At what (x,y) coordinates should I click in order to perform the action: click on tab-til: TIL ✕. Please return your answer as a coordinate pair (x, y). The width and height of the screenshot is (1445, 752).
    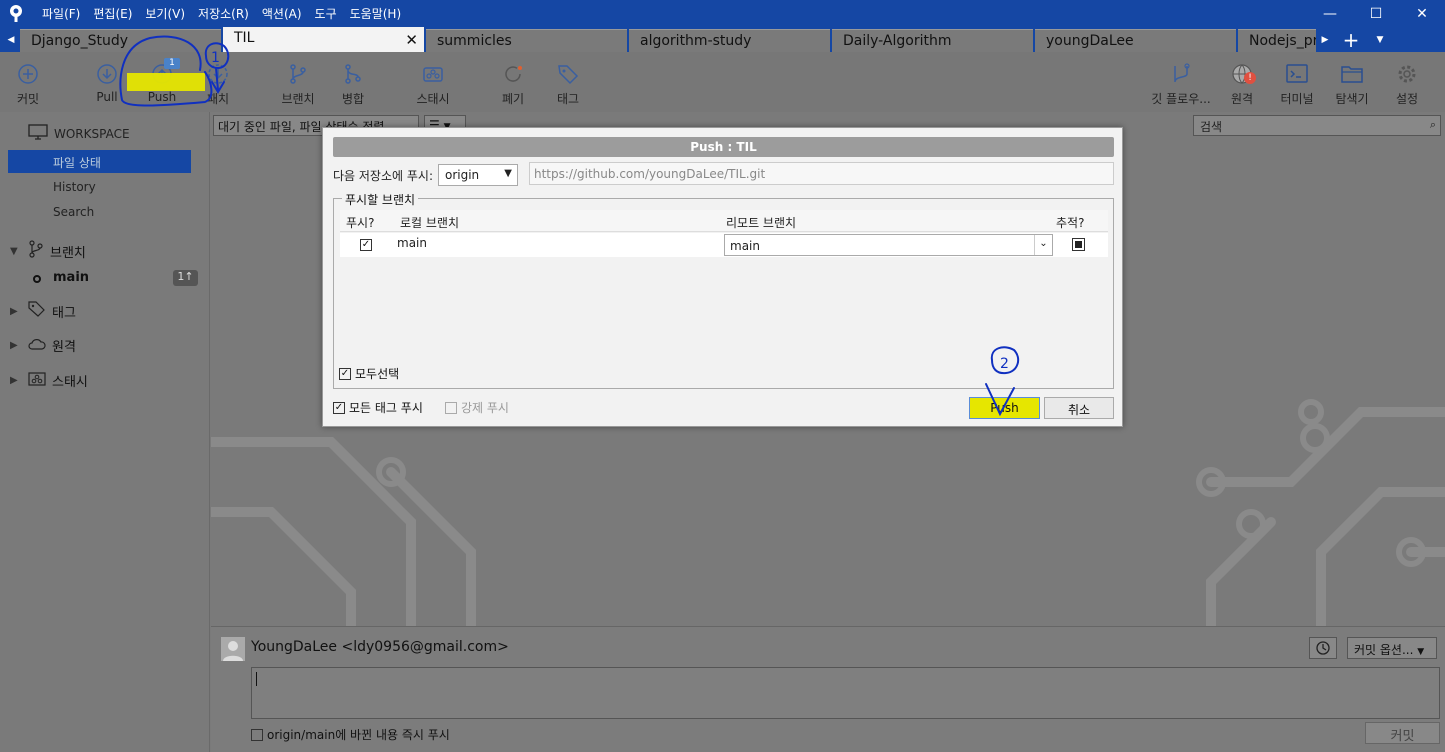
    Looking at the image, I should click on (323, 39).